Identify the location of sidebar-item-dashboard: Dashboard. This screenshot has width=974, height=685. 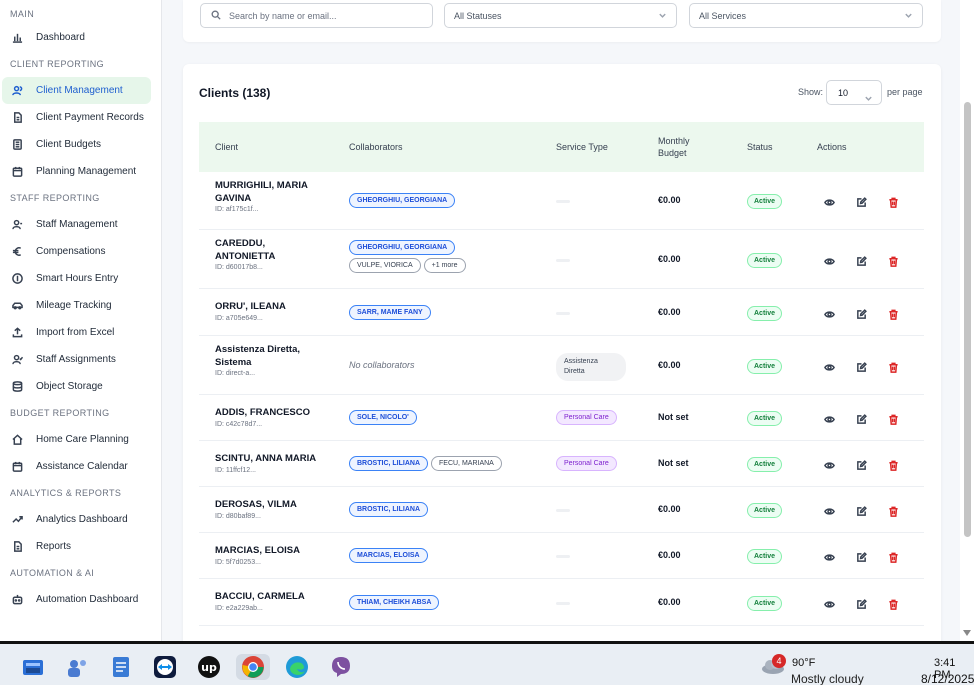
(76, 37).